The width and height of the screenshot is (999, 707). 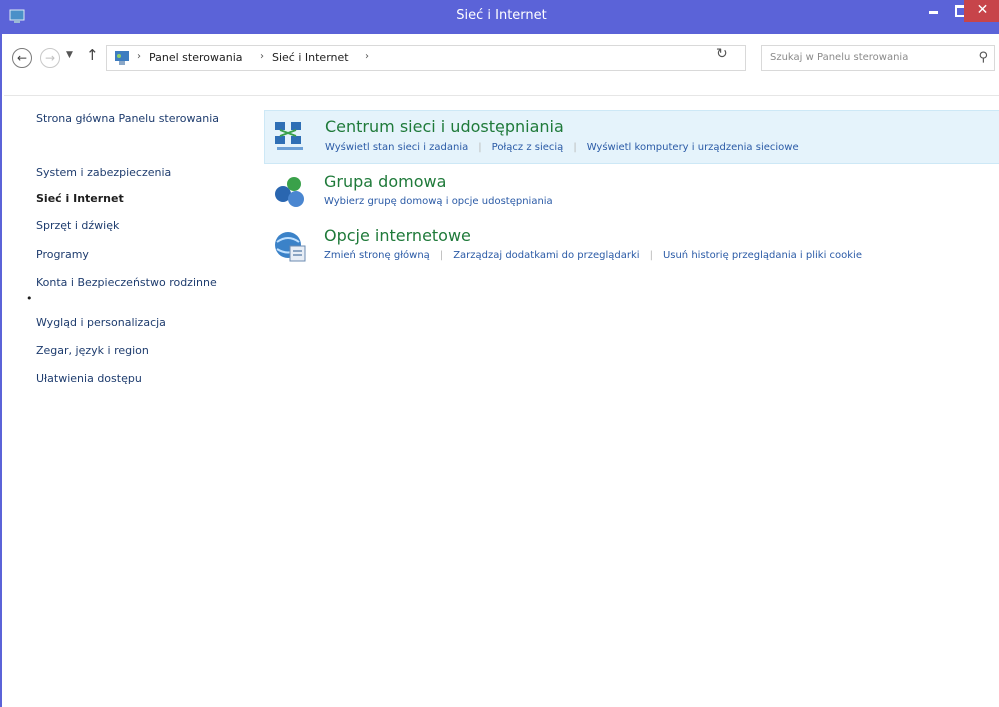 I want to click on internet-options-icon, so click(x=290, y=247).